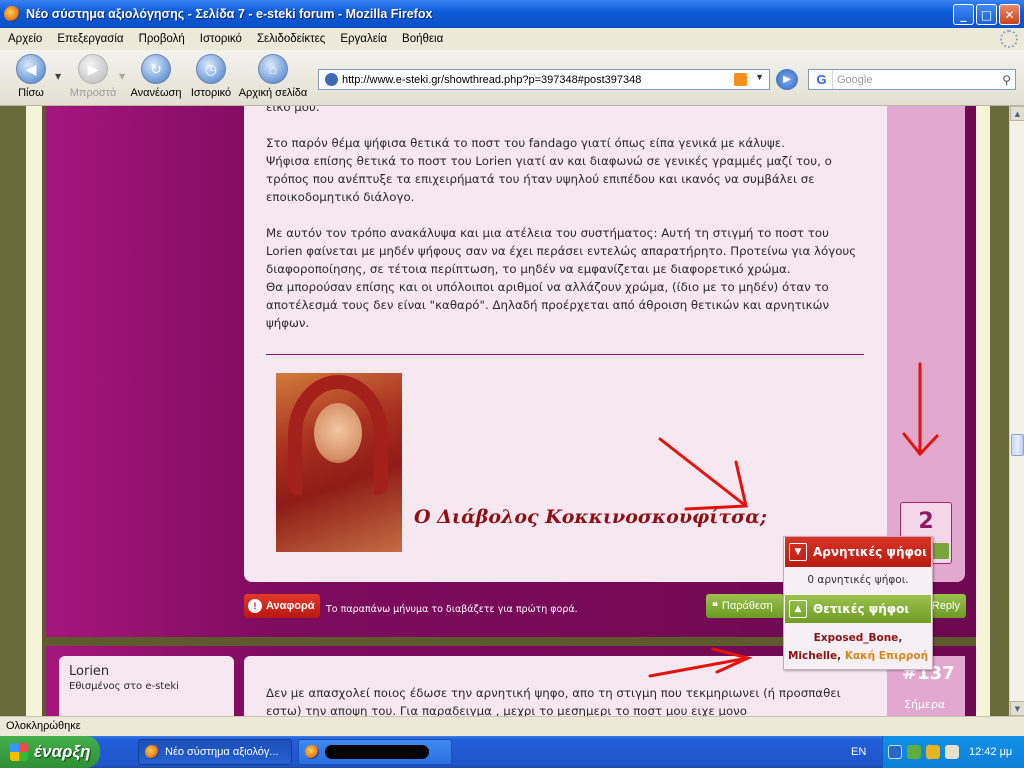  I want to click on forward-button: ▶ Μπροστά, so click(93, 76).